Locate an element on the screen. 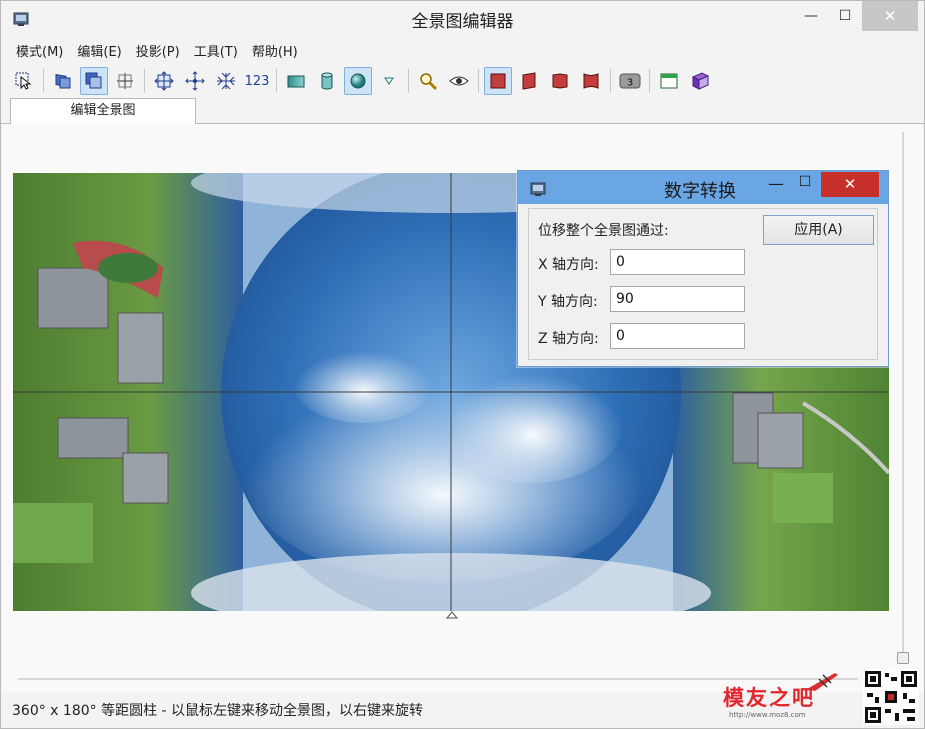 This screenshot has height=729, width=925. grid-lines-button is located at coordinates (125, 81).